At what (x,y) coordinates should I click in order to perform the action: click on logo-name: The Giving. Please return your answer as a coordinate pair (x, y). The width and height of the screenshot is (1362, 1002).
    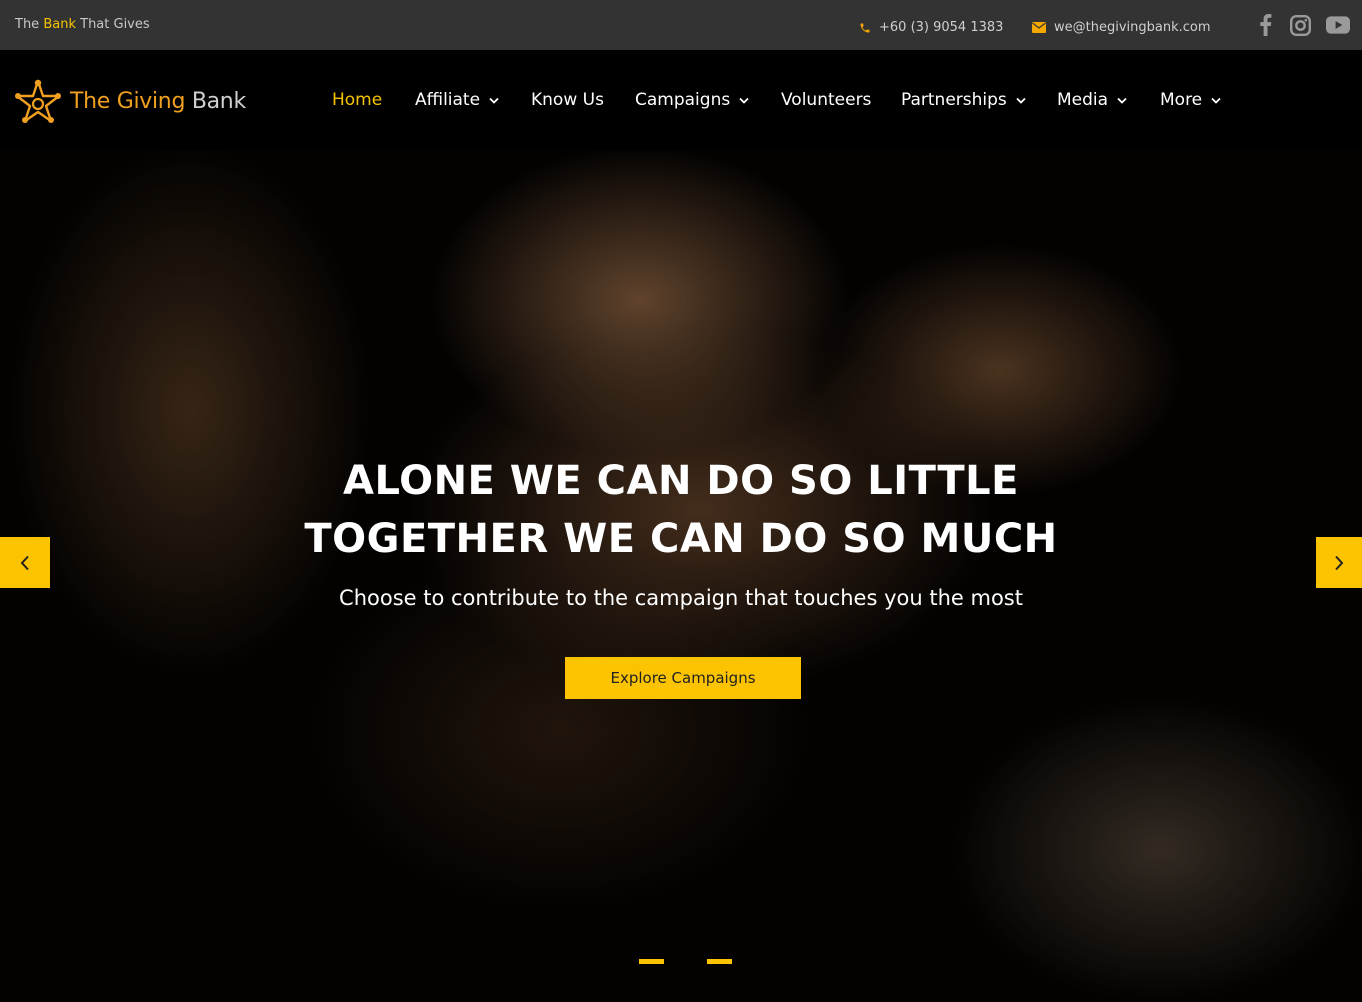
    Looking at the image, I should click on (128, 101).